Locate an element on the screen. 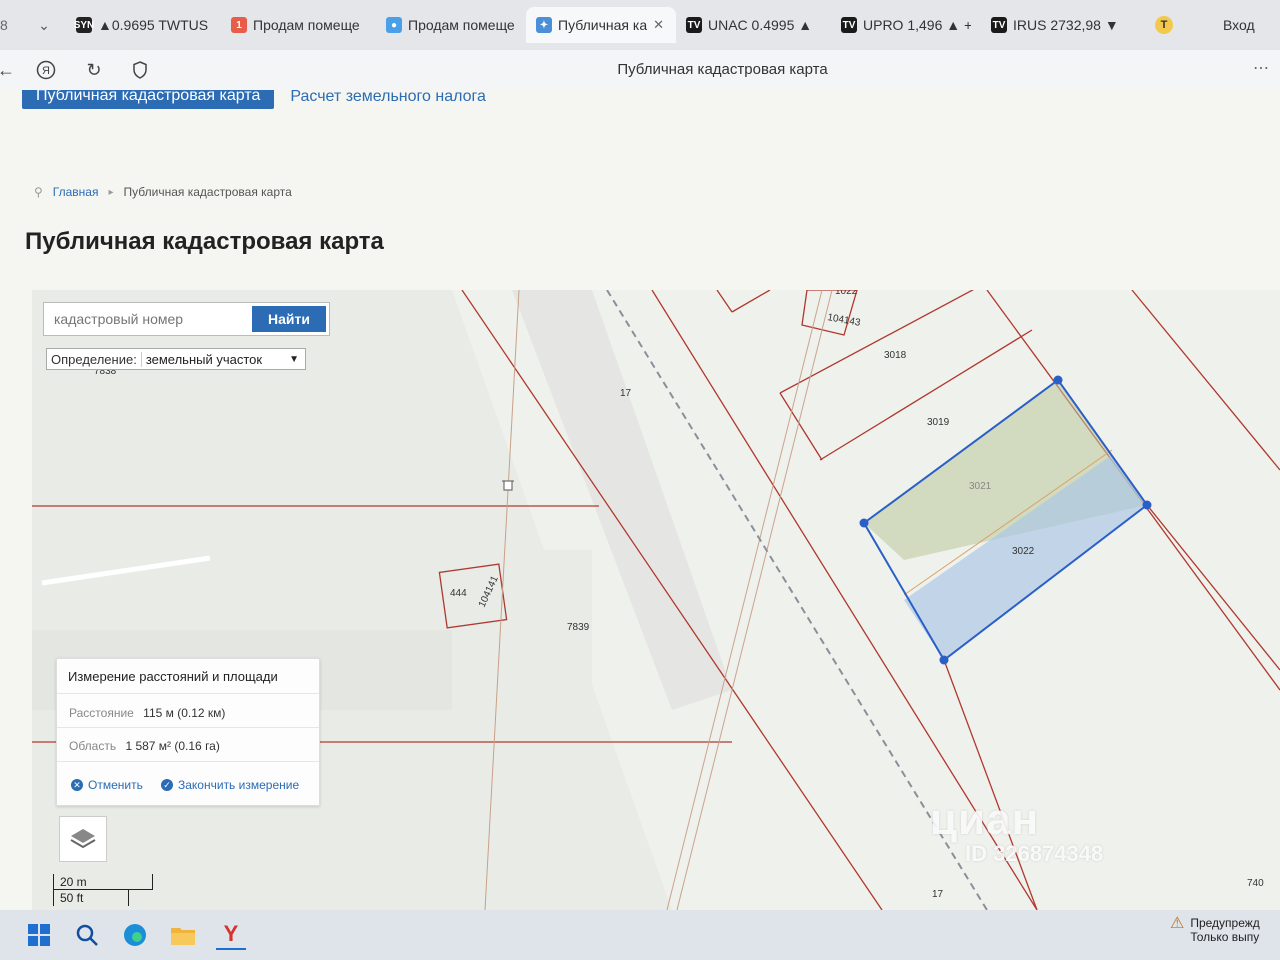 The image size is (1280, 960). cancel-measure-button: ✕ Отменить is located at coordinates (107, 785).